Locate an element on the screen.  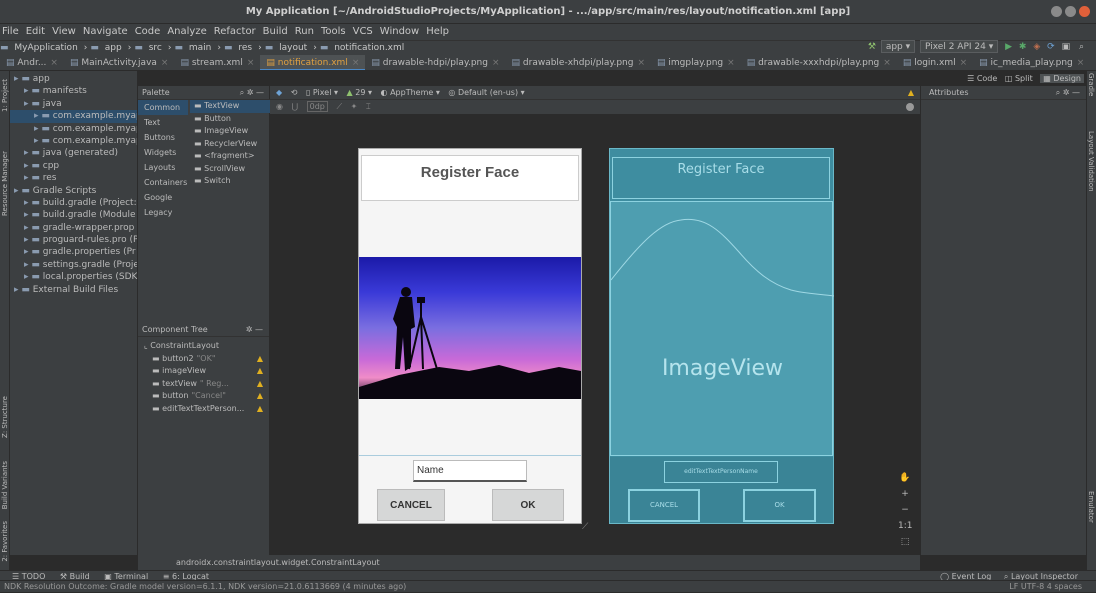
editor-tab: ▤ drawable-xhdpi/play.png × is located at coordinates (578, 62).